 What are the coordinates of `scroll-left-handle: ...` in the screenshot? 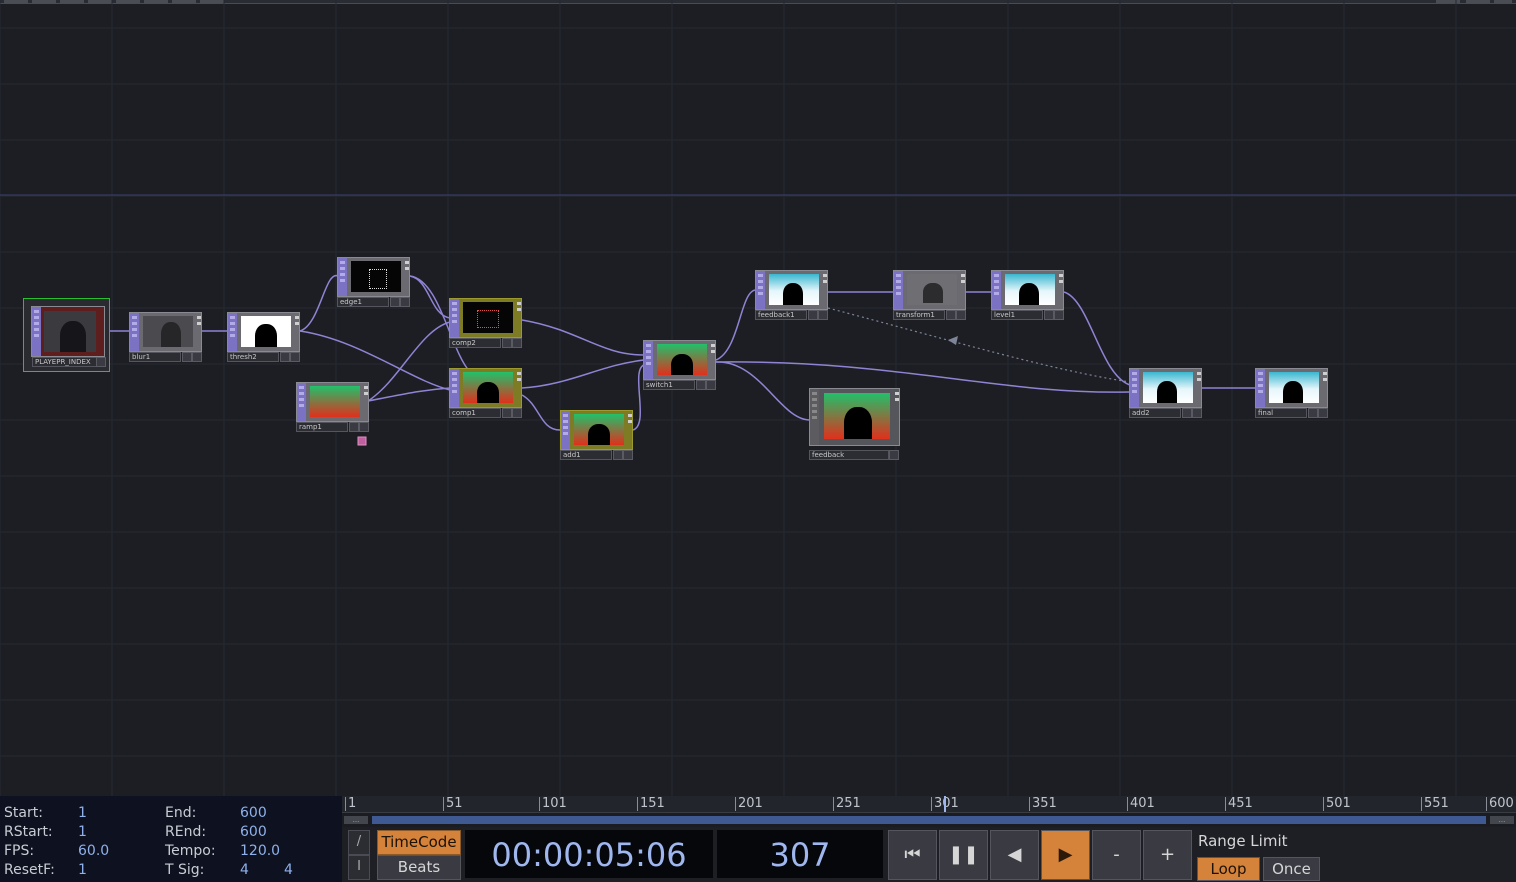 It's located at (356, 820).